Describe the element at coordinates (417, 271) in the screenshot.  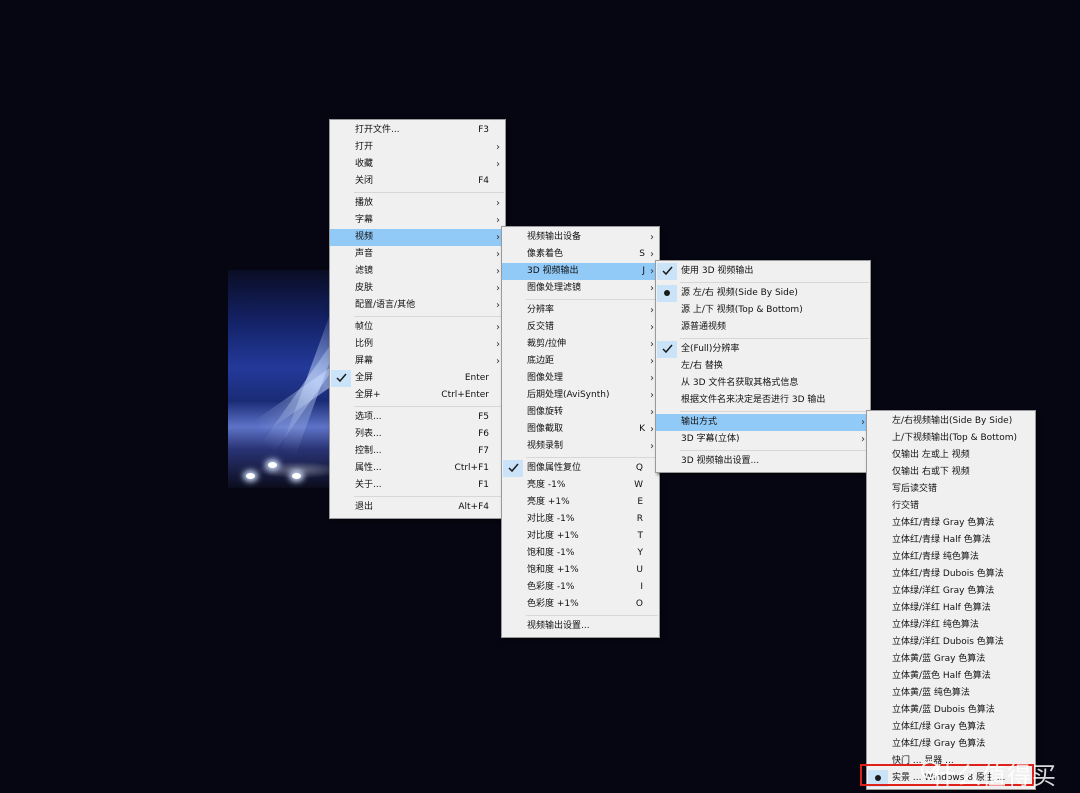
I see `menu-main-item: 滤镜 ›` at that location.